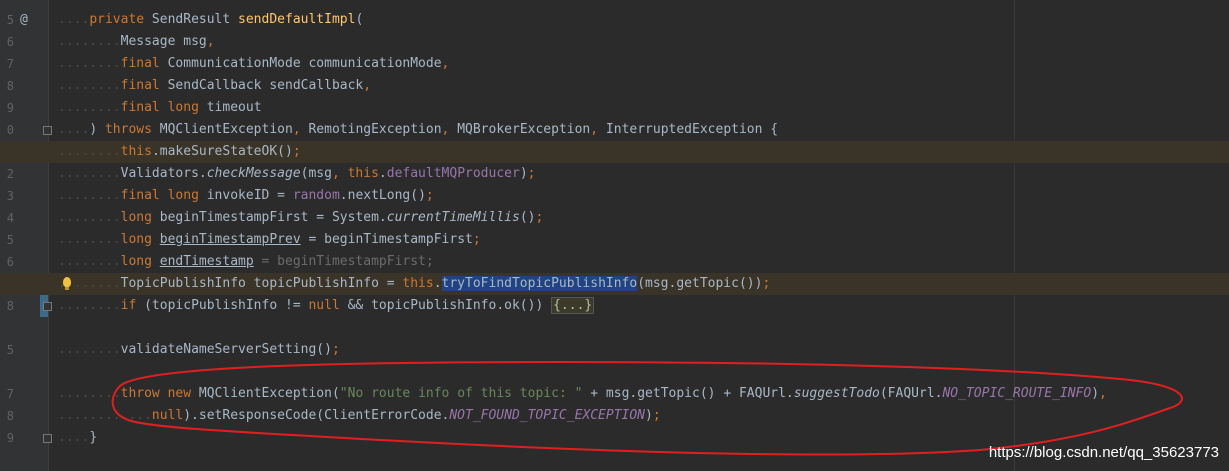  What do you see at coordinates (1103, 452) in the screenshot?
I see `watermark: https://blog.csdn.net/qq_35623773` at bounding box center [1103, 452].